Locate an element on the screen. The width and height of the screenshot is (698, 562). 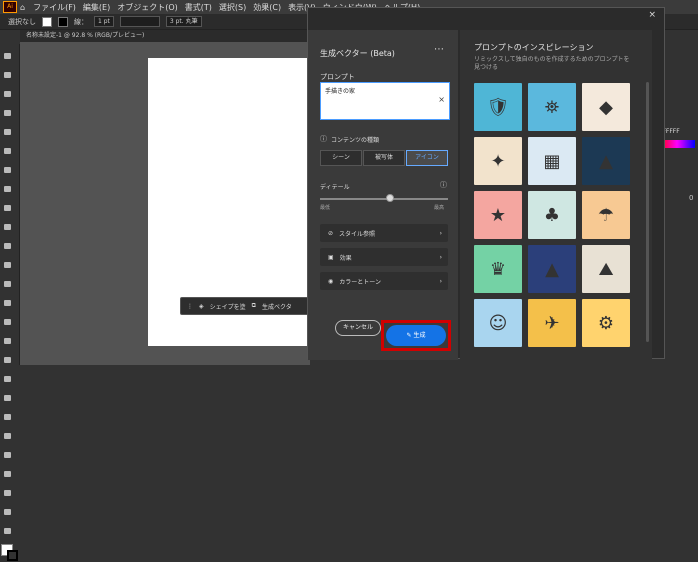
artboard-tool-icon is located at coordinates (7, 474).